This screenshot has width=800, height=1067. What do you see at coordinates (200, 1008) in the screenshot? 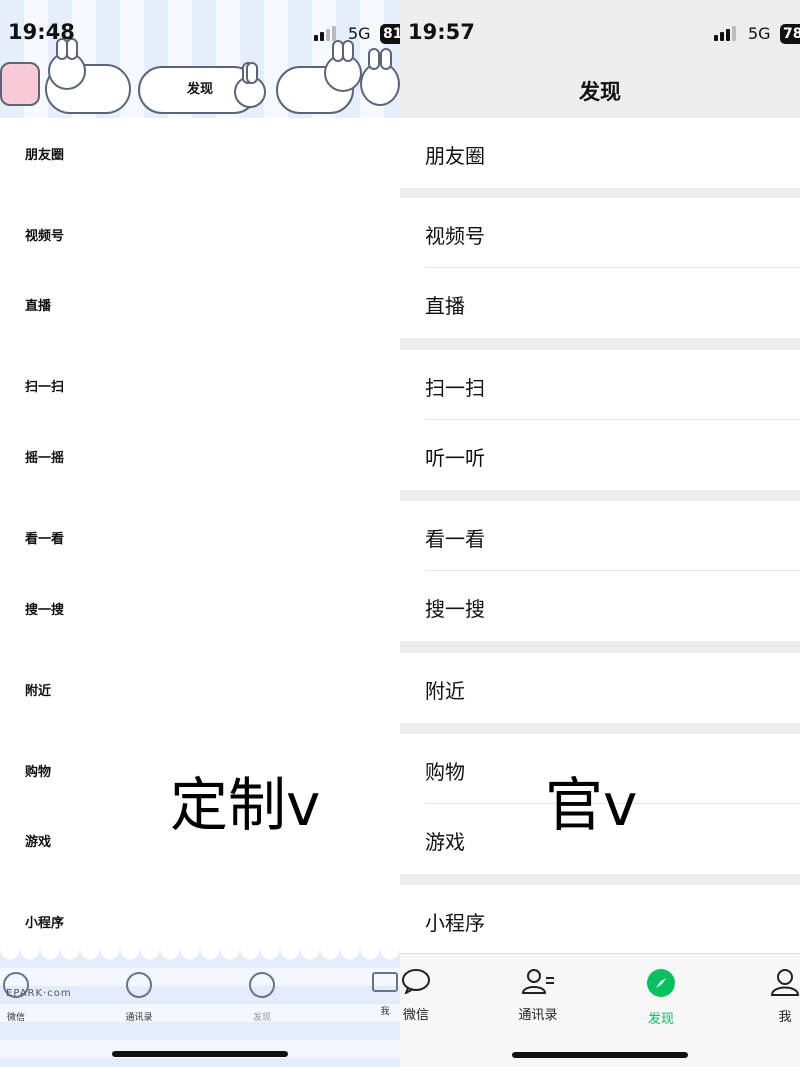
I see `tab-bar: 微信 通讯录 发现 我 EPARK·com` at bounding box center [200, 1008].